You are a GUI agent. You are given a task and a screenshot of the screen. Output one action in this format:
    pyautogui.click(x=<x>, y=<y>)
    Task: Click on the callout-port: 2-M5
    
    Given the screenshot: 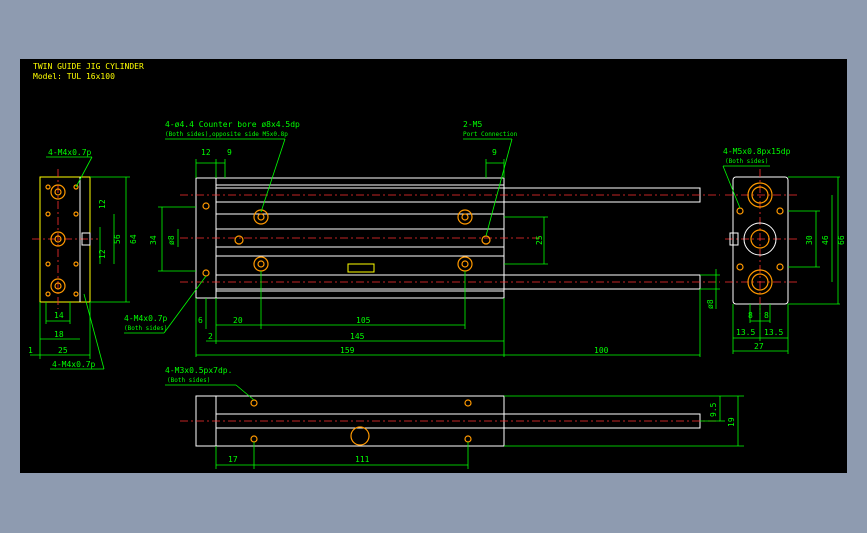 What is the action you would take?
    pyautogui.click(x=472, y=124)
    